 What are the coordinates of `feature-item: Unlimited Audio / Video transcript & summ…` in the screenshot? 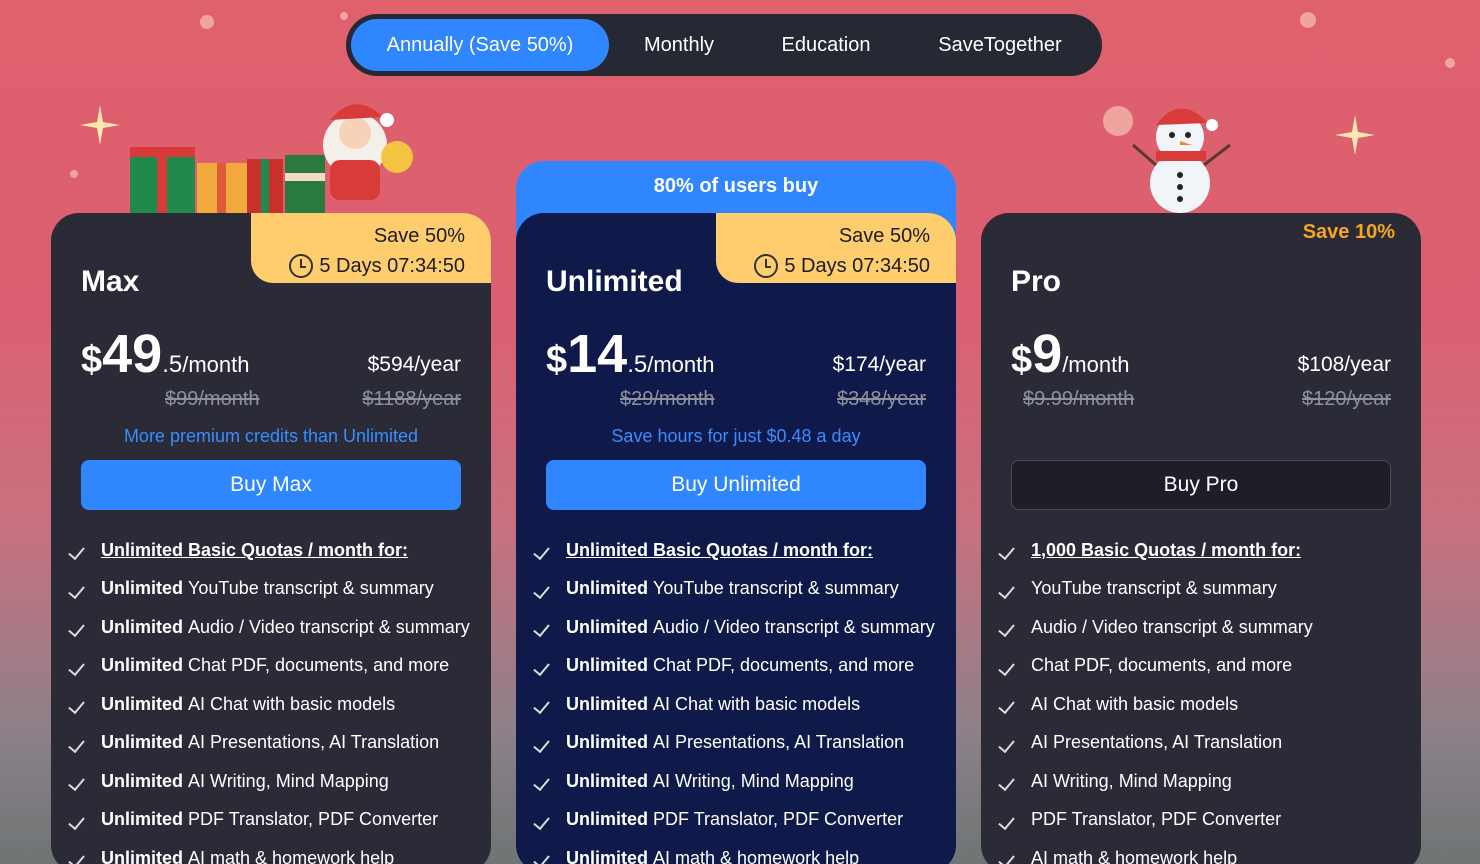 It's located at (269, 627).